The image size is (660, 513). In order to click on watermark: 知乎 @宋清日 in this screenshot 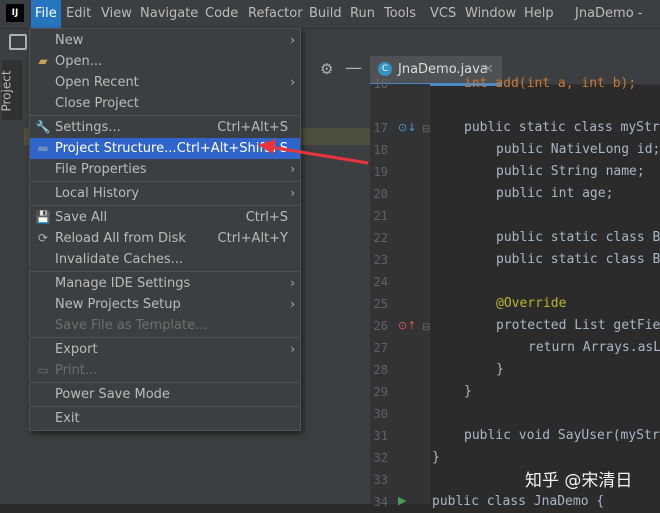, I will do `click(579, 481)`.